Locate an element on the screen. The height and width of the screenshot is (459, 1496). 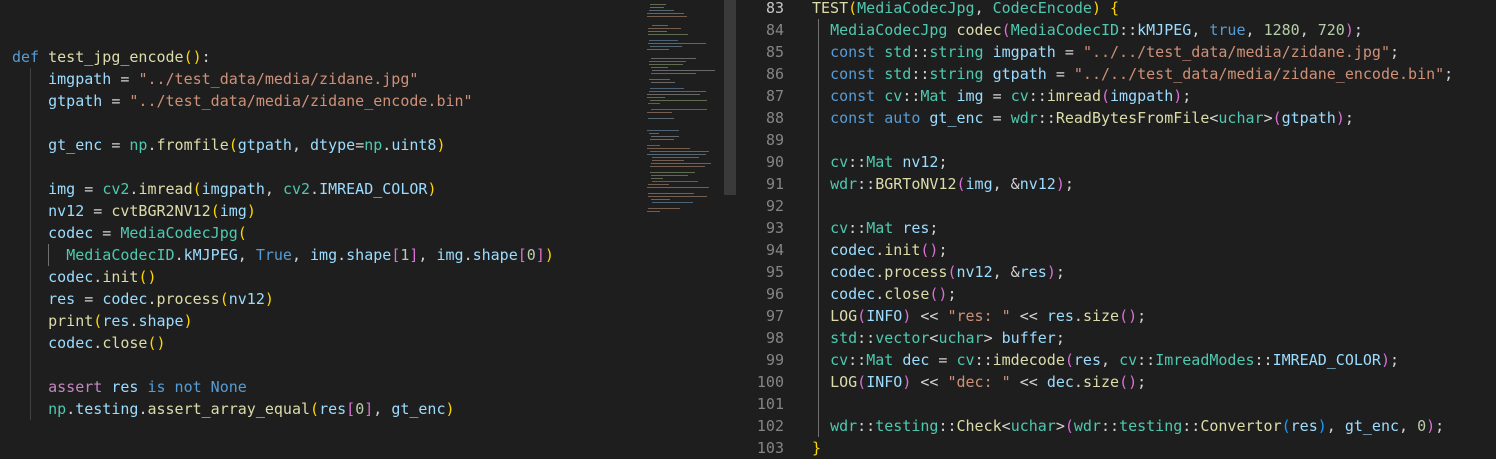
code-token: std is located at coordinates (844, 338).